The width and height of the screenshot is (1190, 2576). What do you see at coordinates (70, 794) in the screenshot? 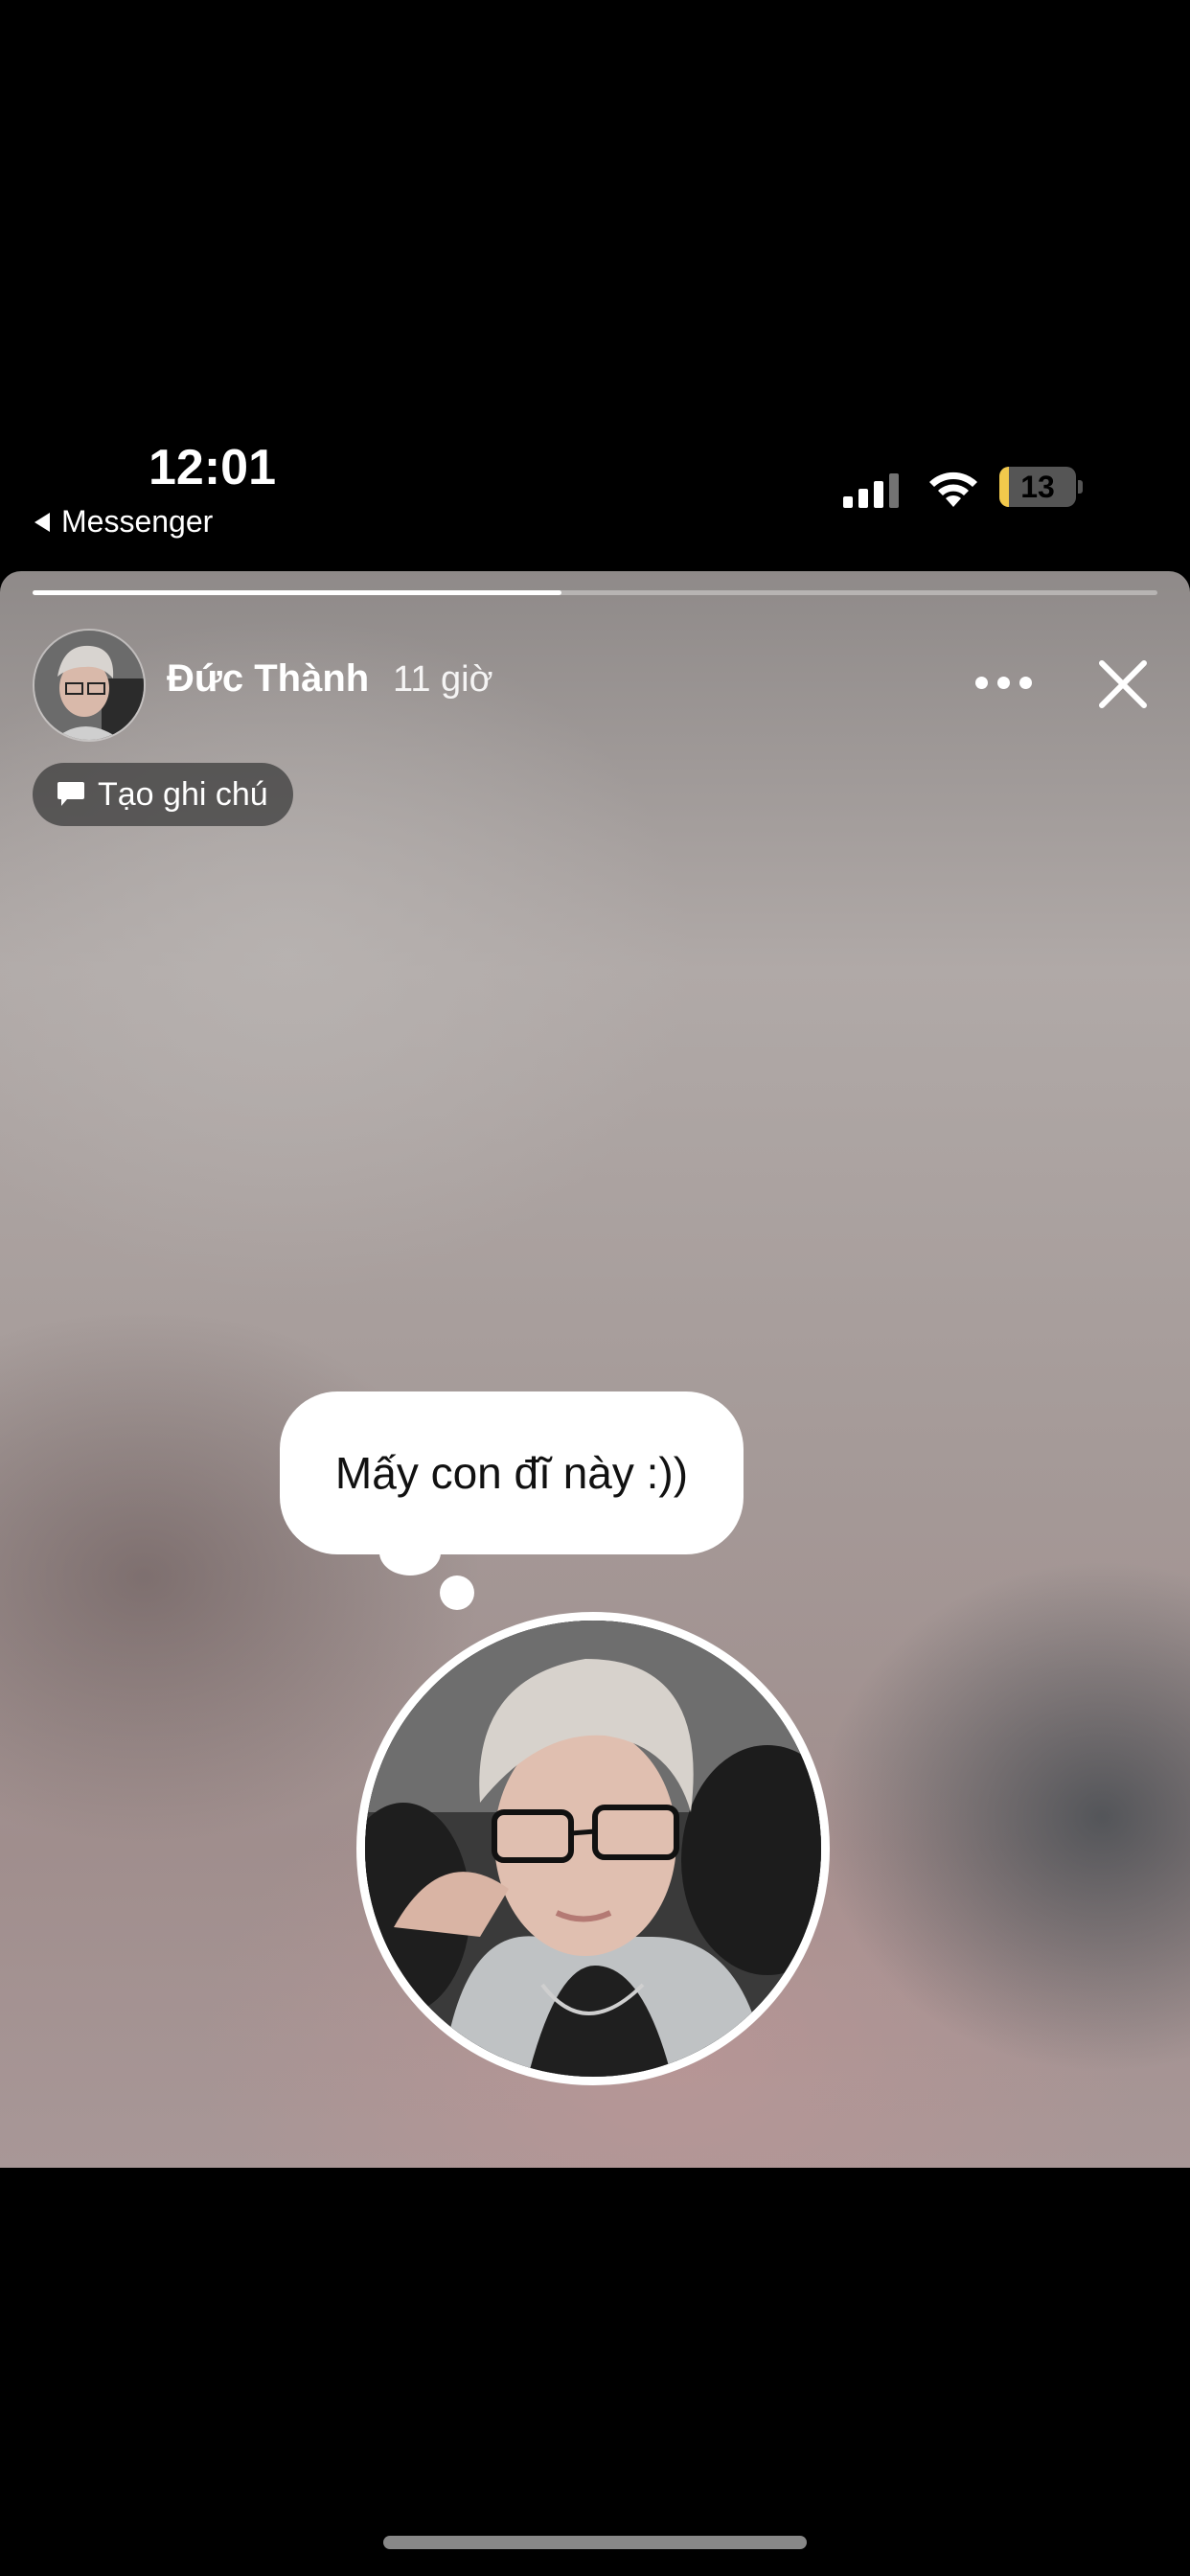
I see `speech-bubble-icon` at bounding box center [70, 794].